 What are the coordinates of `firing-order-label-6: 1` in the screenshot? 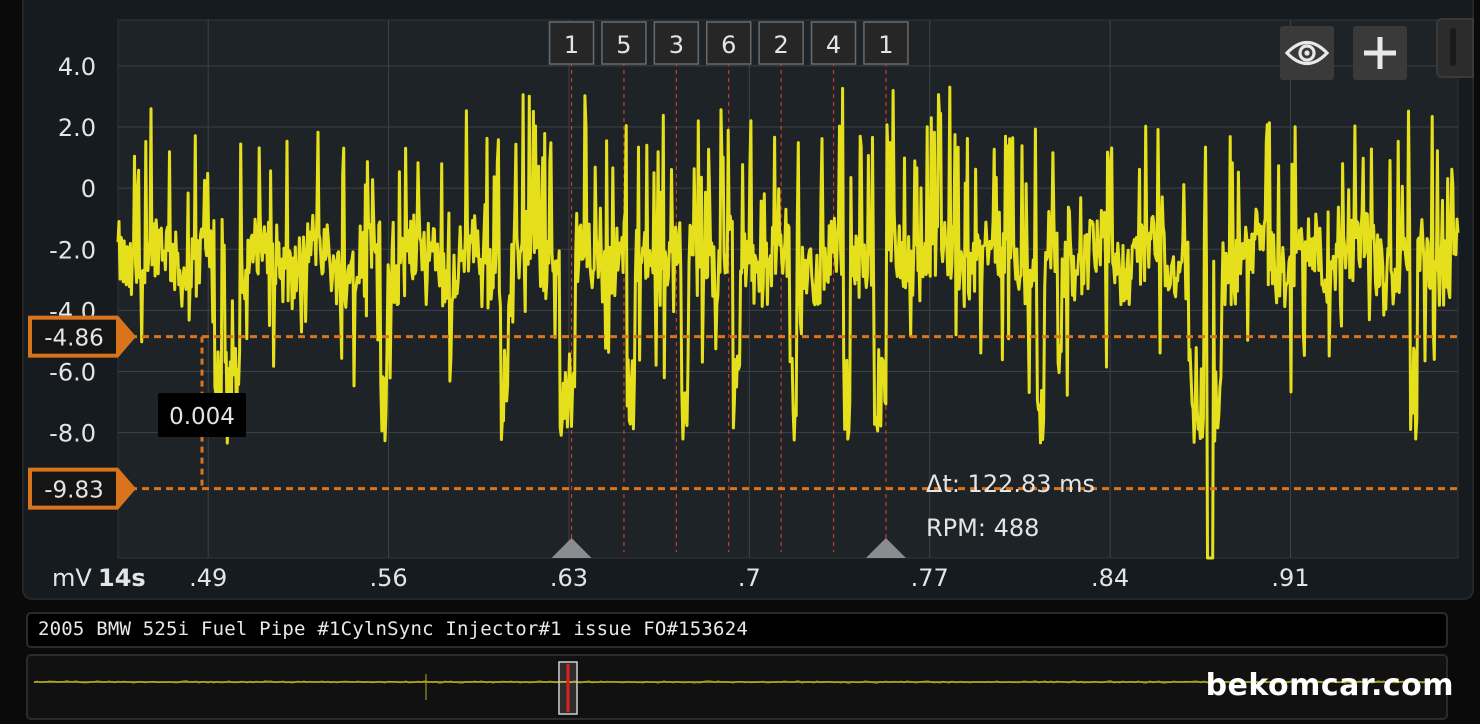 It's located at (885, 45).